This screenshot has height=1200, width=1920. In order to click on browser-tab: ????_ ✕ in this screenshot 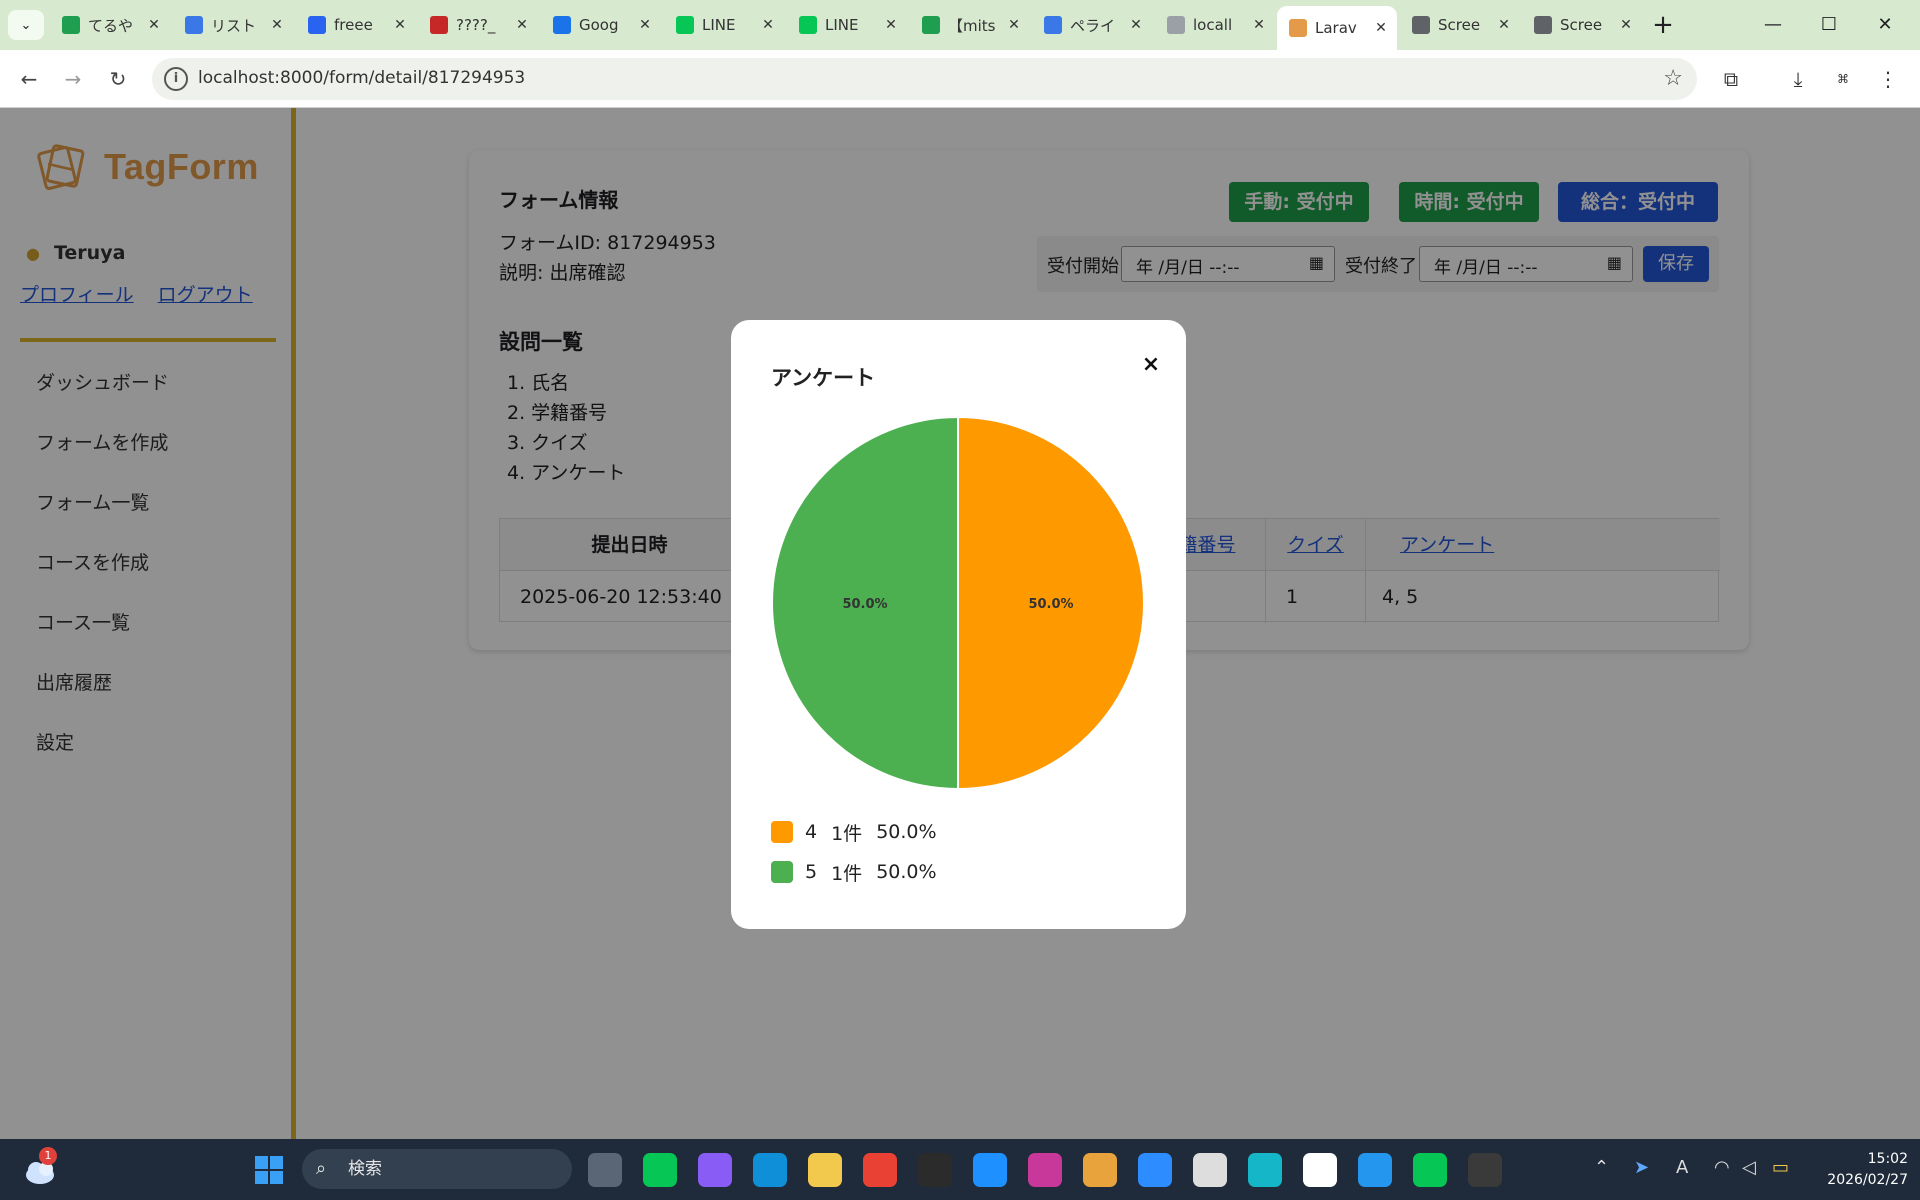, I will do `click(478, 25)`.